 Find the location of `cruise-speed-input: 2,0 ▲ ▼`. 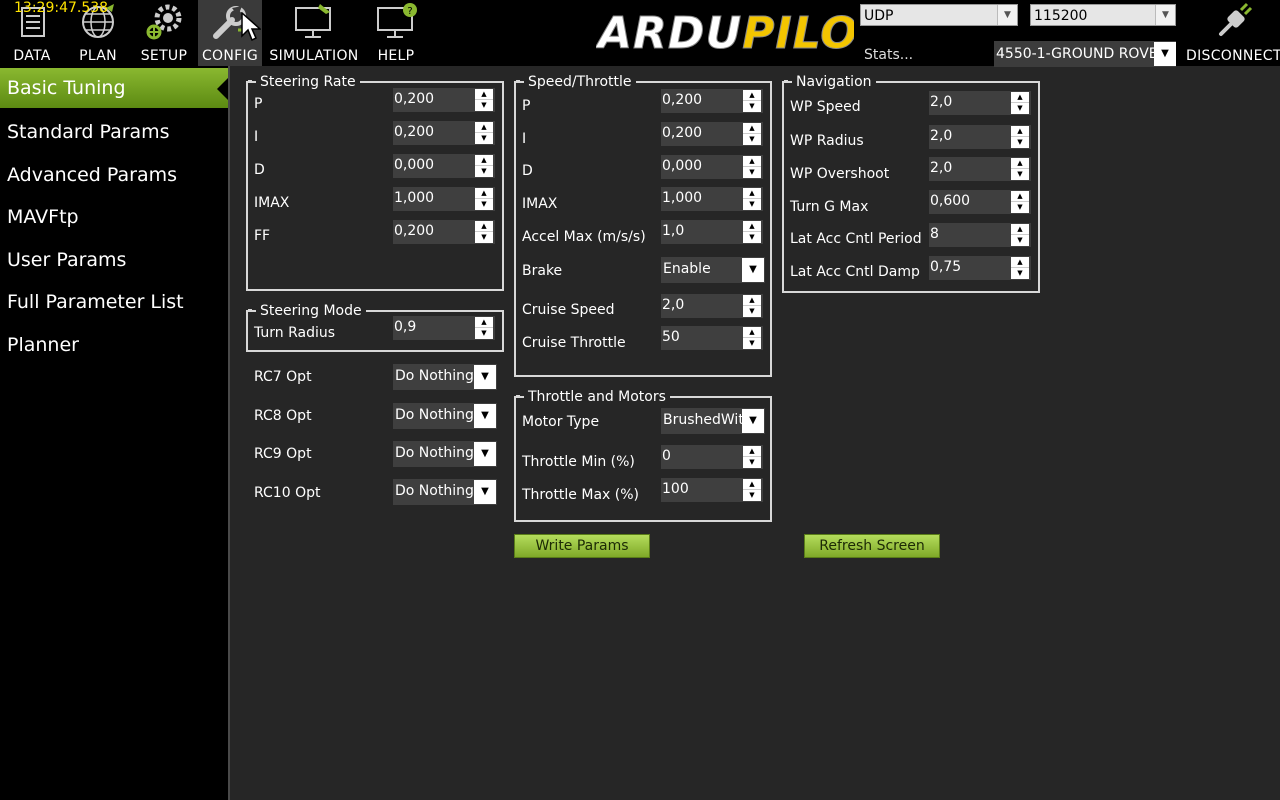

cruise-speed-input: 2,0 ▲ ▼ is located at coordinates (712, 306).